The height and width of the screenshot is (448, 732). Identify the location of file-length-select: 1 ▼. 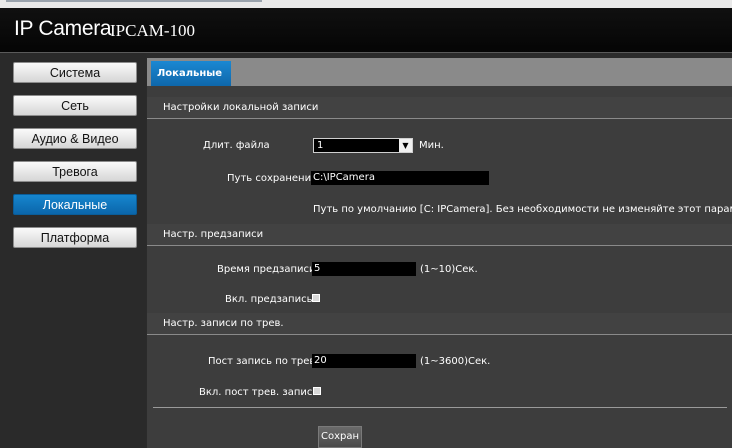
(363, 145).